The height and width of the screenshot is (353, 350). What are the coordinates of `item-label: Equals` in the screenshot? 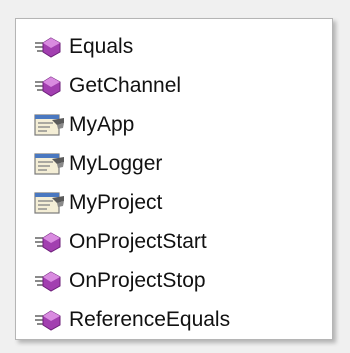 It's located at (101, 46).